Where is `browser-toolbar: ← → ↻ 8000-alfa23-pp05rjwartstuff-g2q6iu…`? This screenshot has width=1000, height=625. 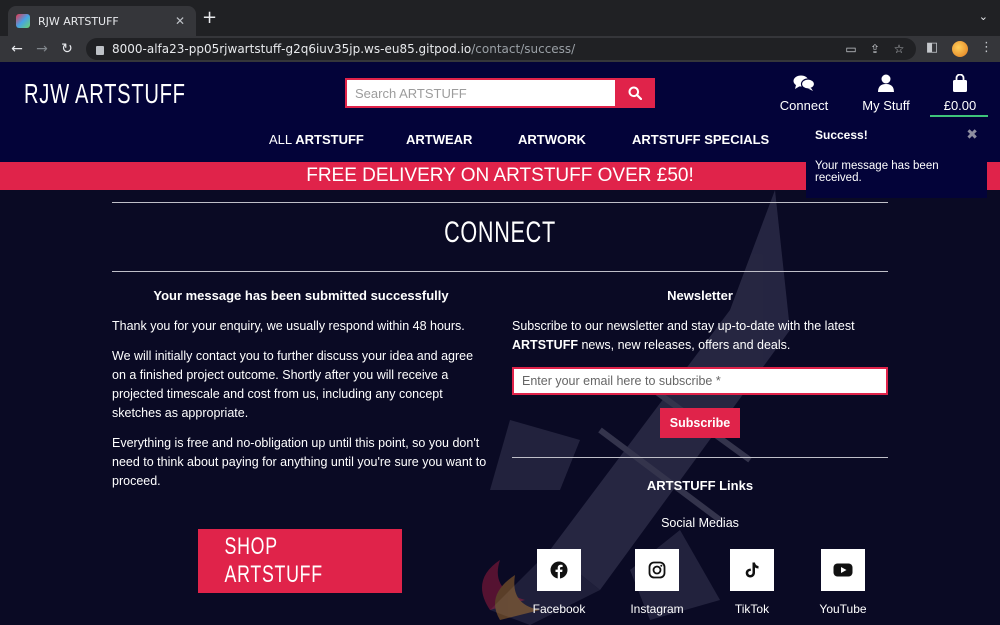
browser-toolbar: ← → ↻ 8000-alfa23-pp05rjwartstuff-g2q6iu… is located at coordinates (500, 49).